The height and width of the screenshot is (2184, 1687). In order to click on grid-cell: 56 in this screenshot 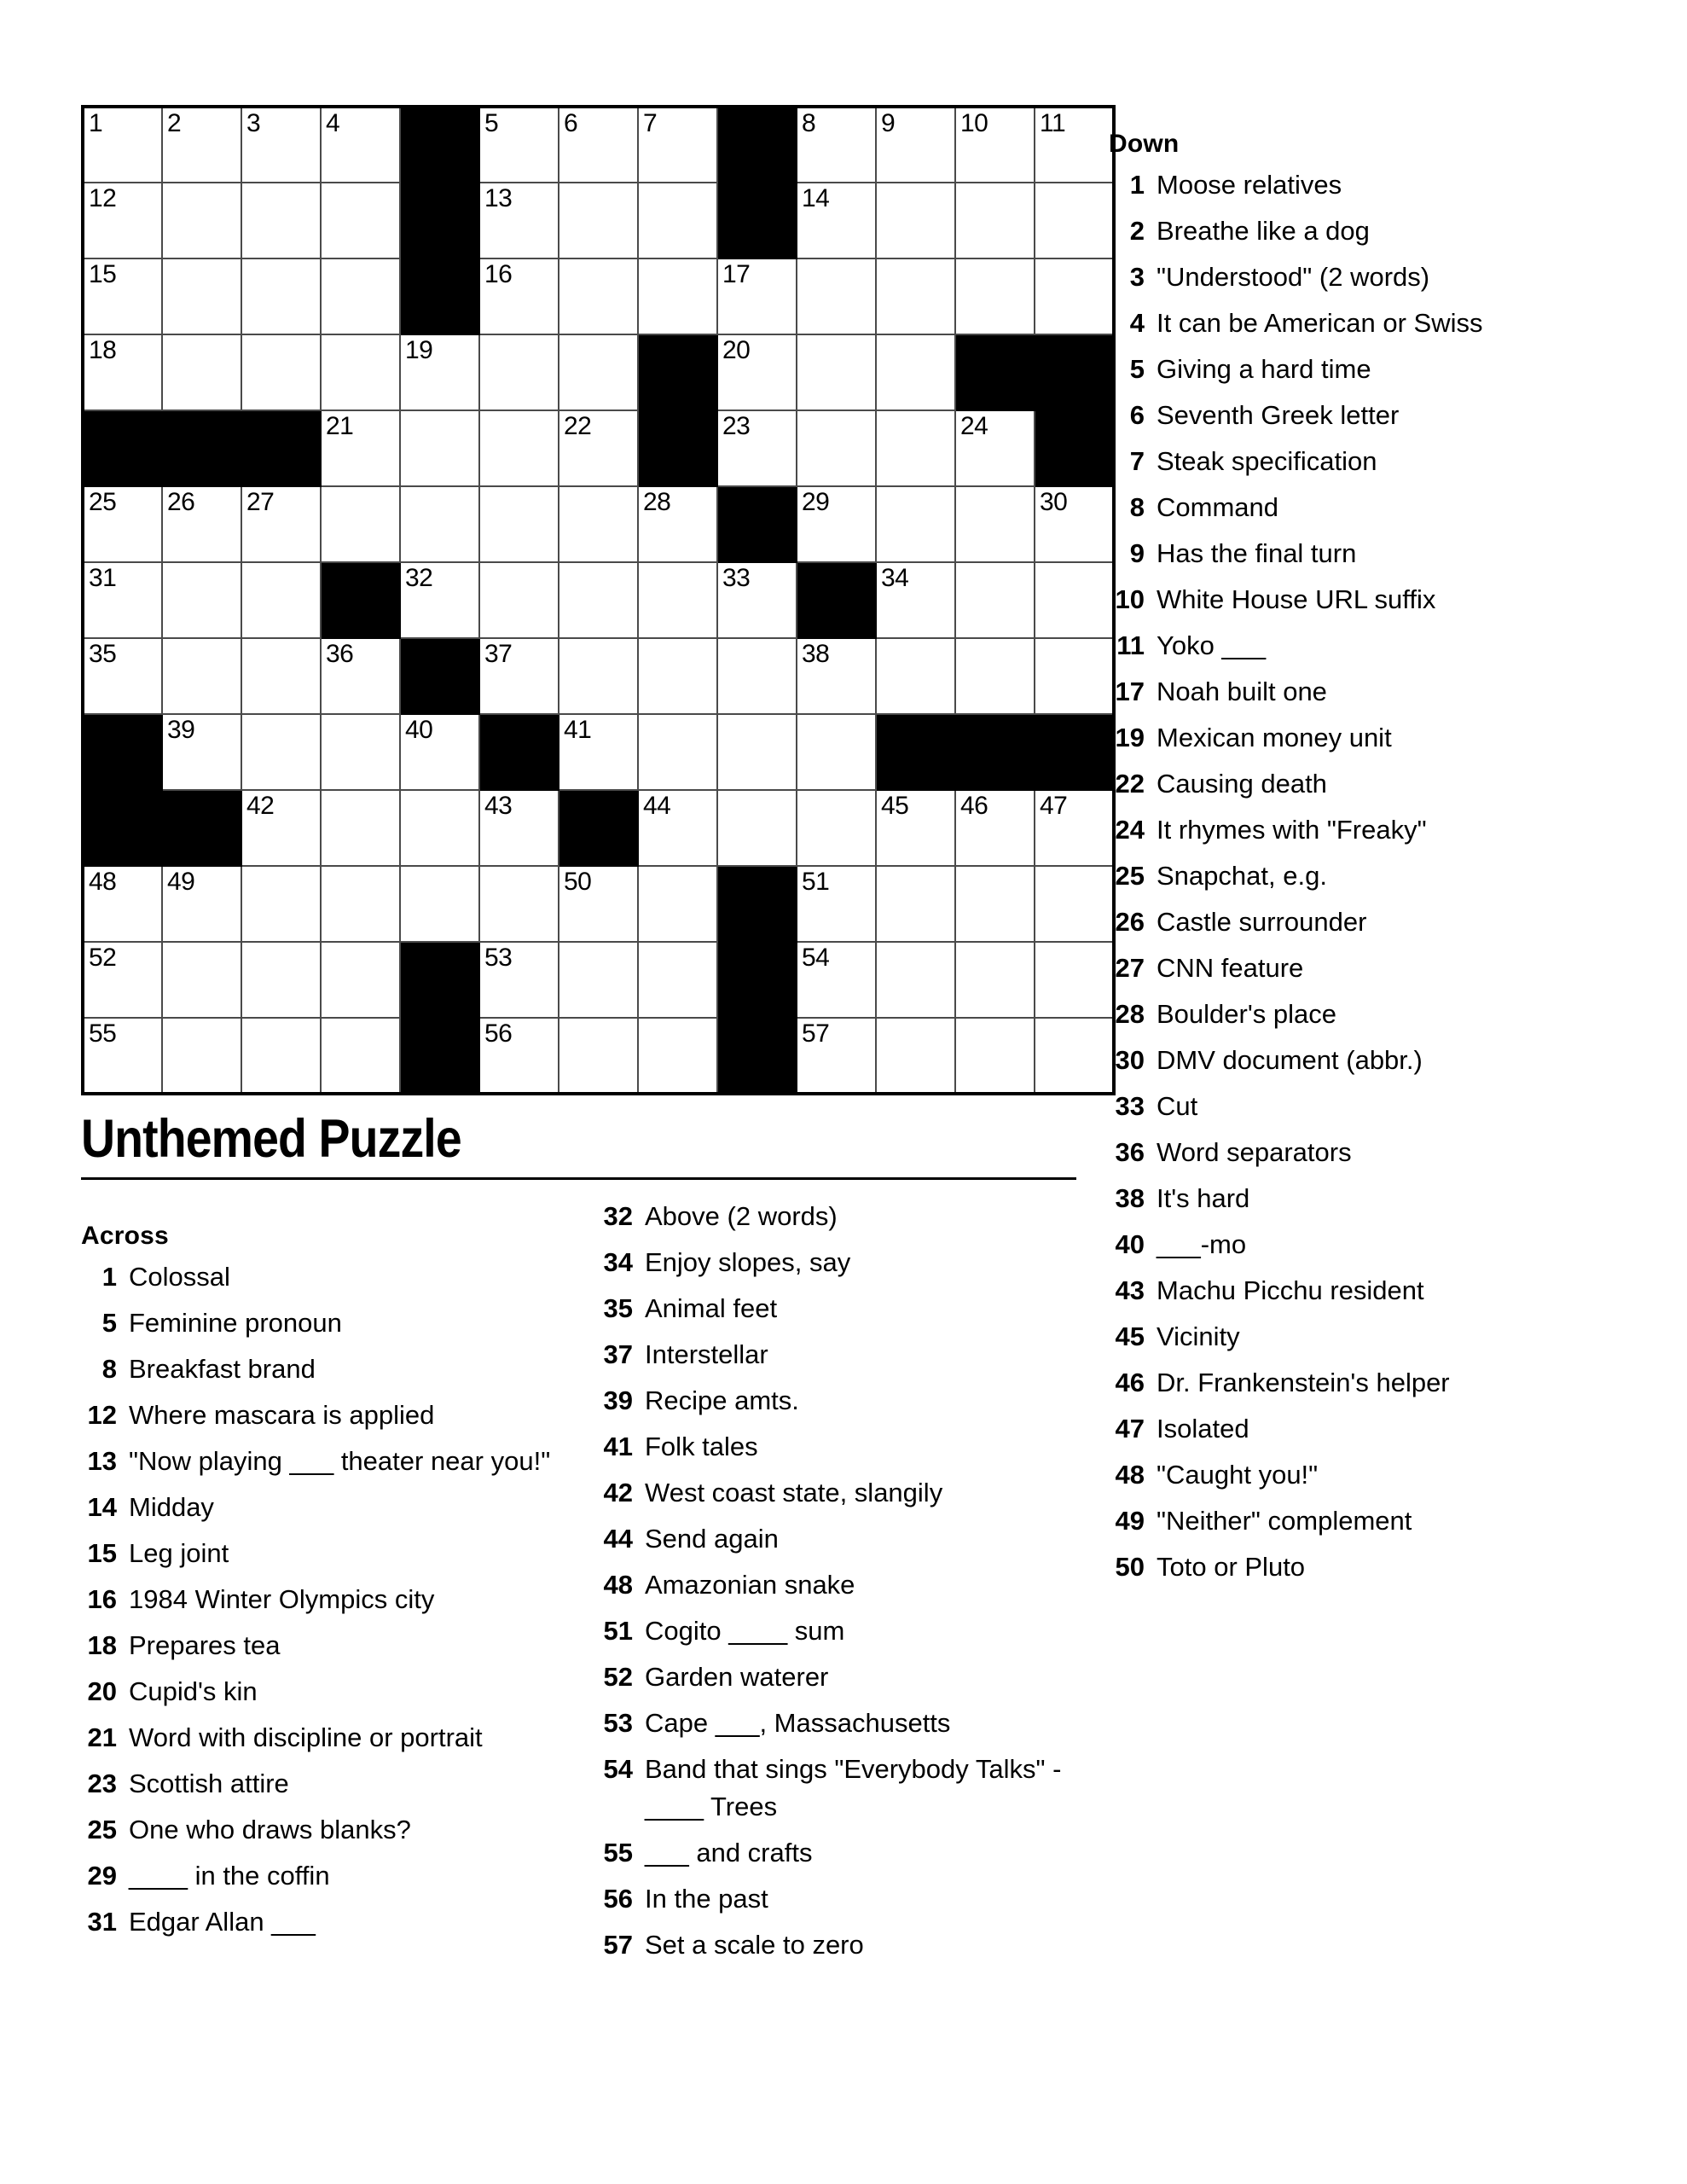, I will do `click(519, 1056)`.